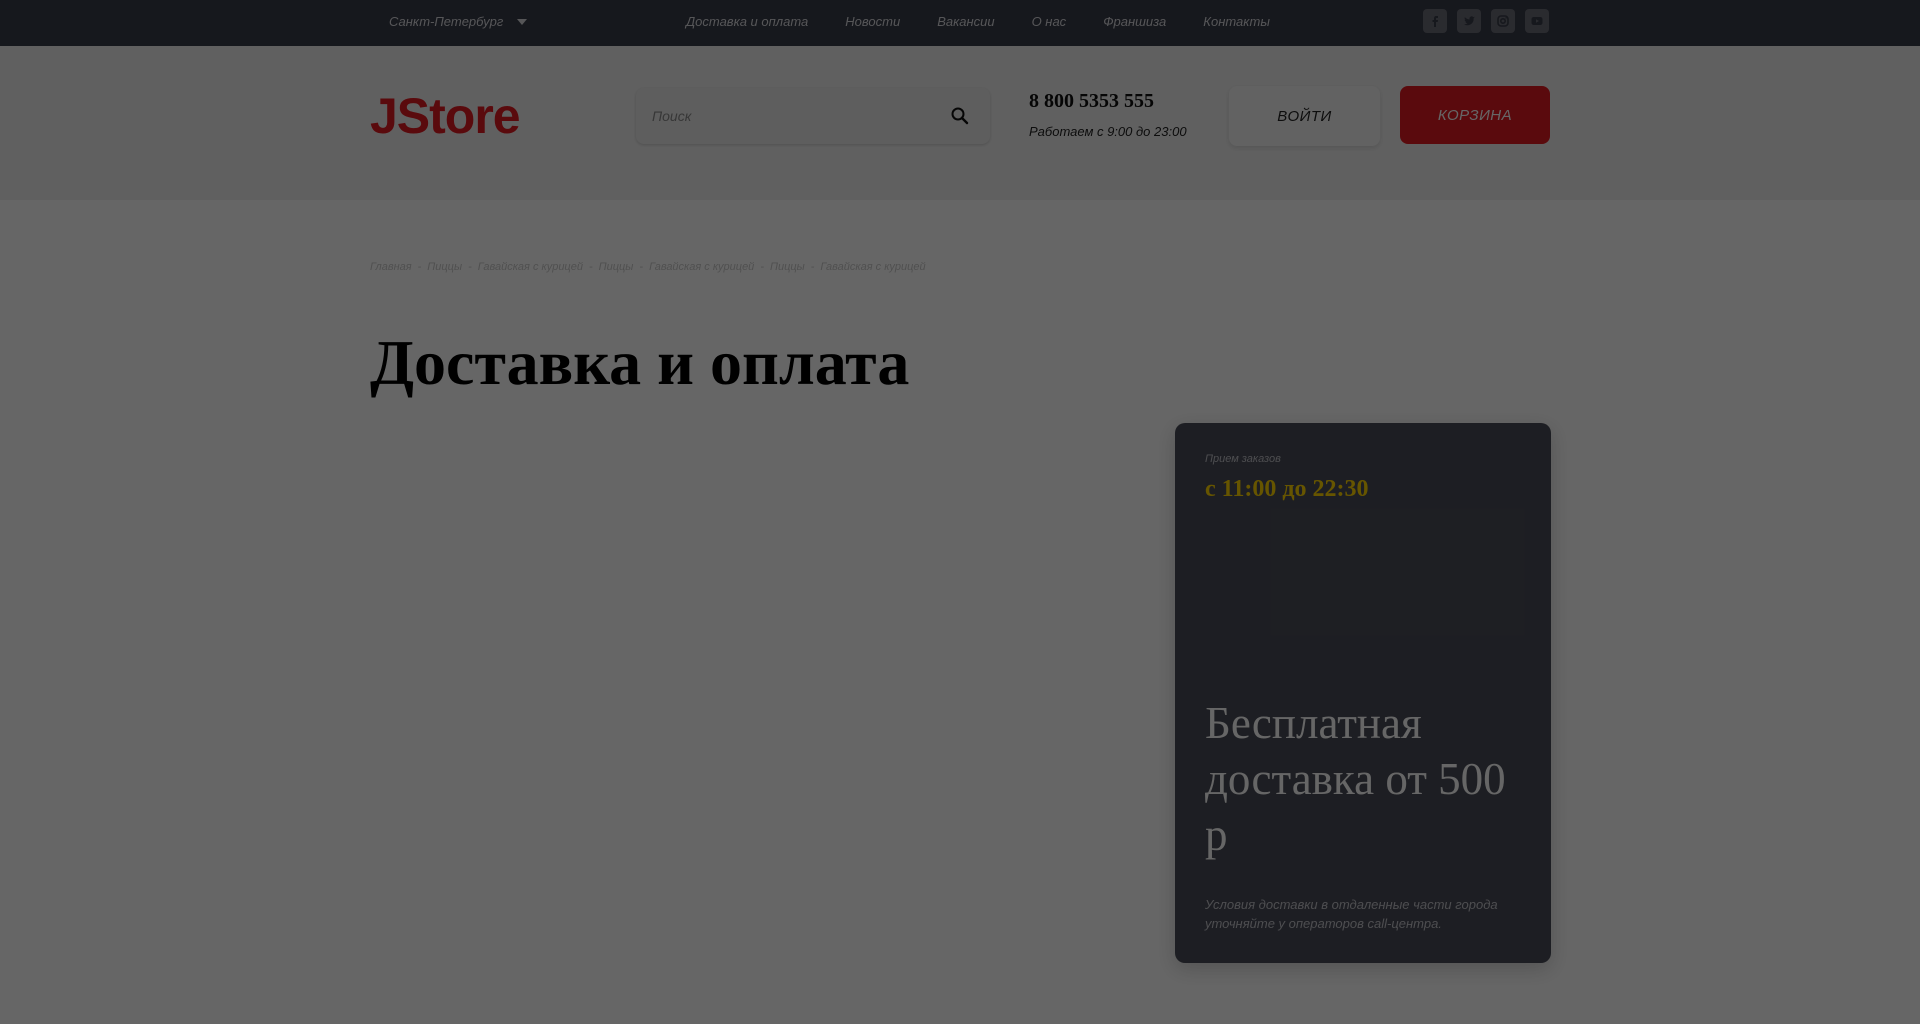 The width and height of the screenshot is (1920, 1024). What do you see at coordinates (391, 267) in the screenshot?
I see `breadcrumb-item: Главная` at bounding box center [391, 267].